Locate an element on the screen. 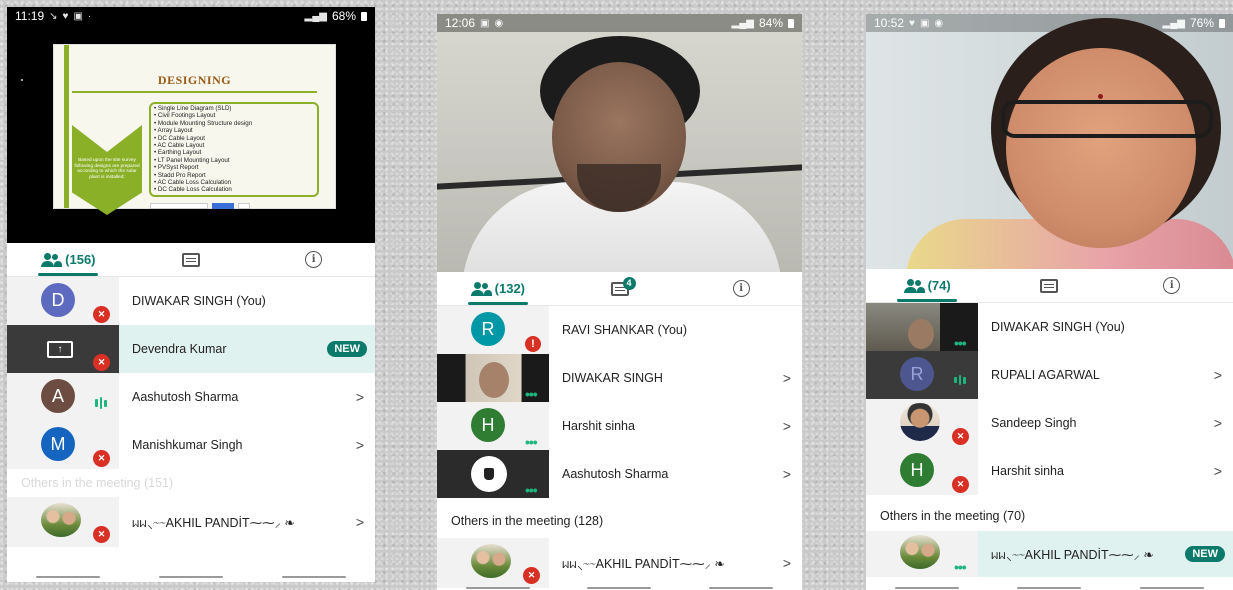 The image size is (1233, 590). tab-people: (74) is located at coordinates (927, 285).